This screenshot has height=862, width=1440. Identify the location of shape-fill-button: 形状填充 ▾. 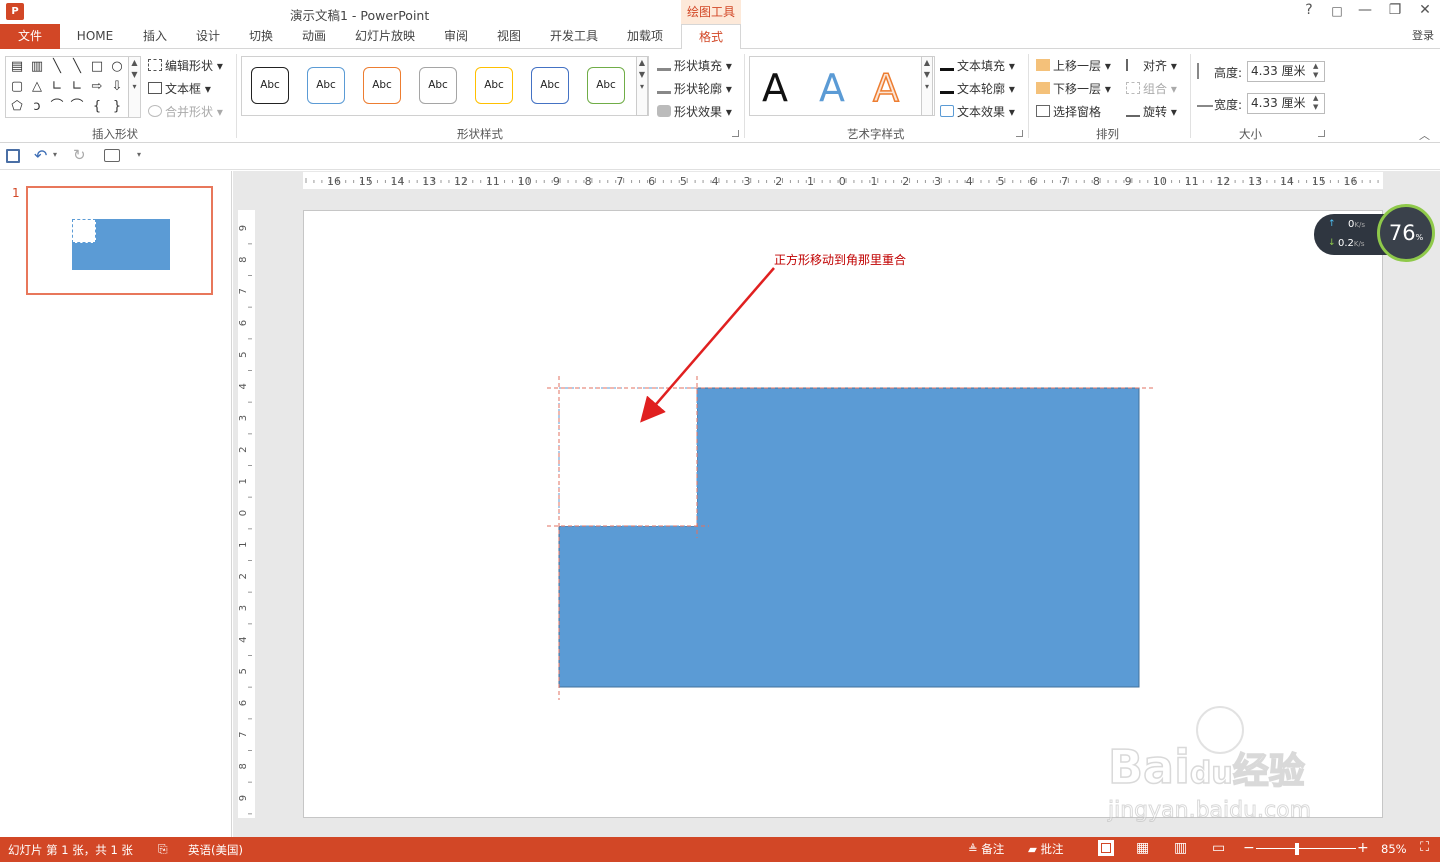
(694, 65).